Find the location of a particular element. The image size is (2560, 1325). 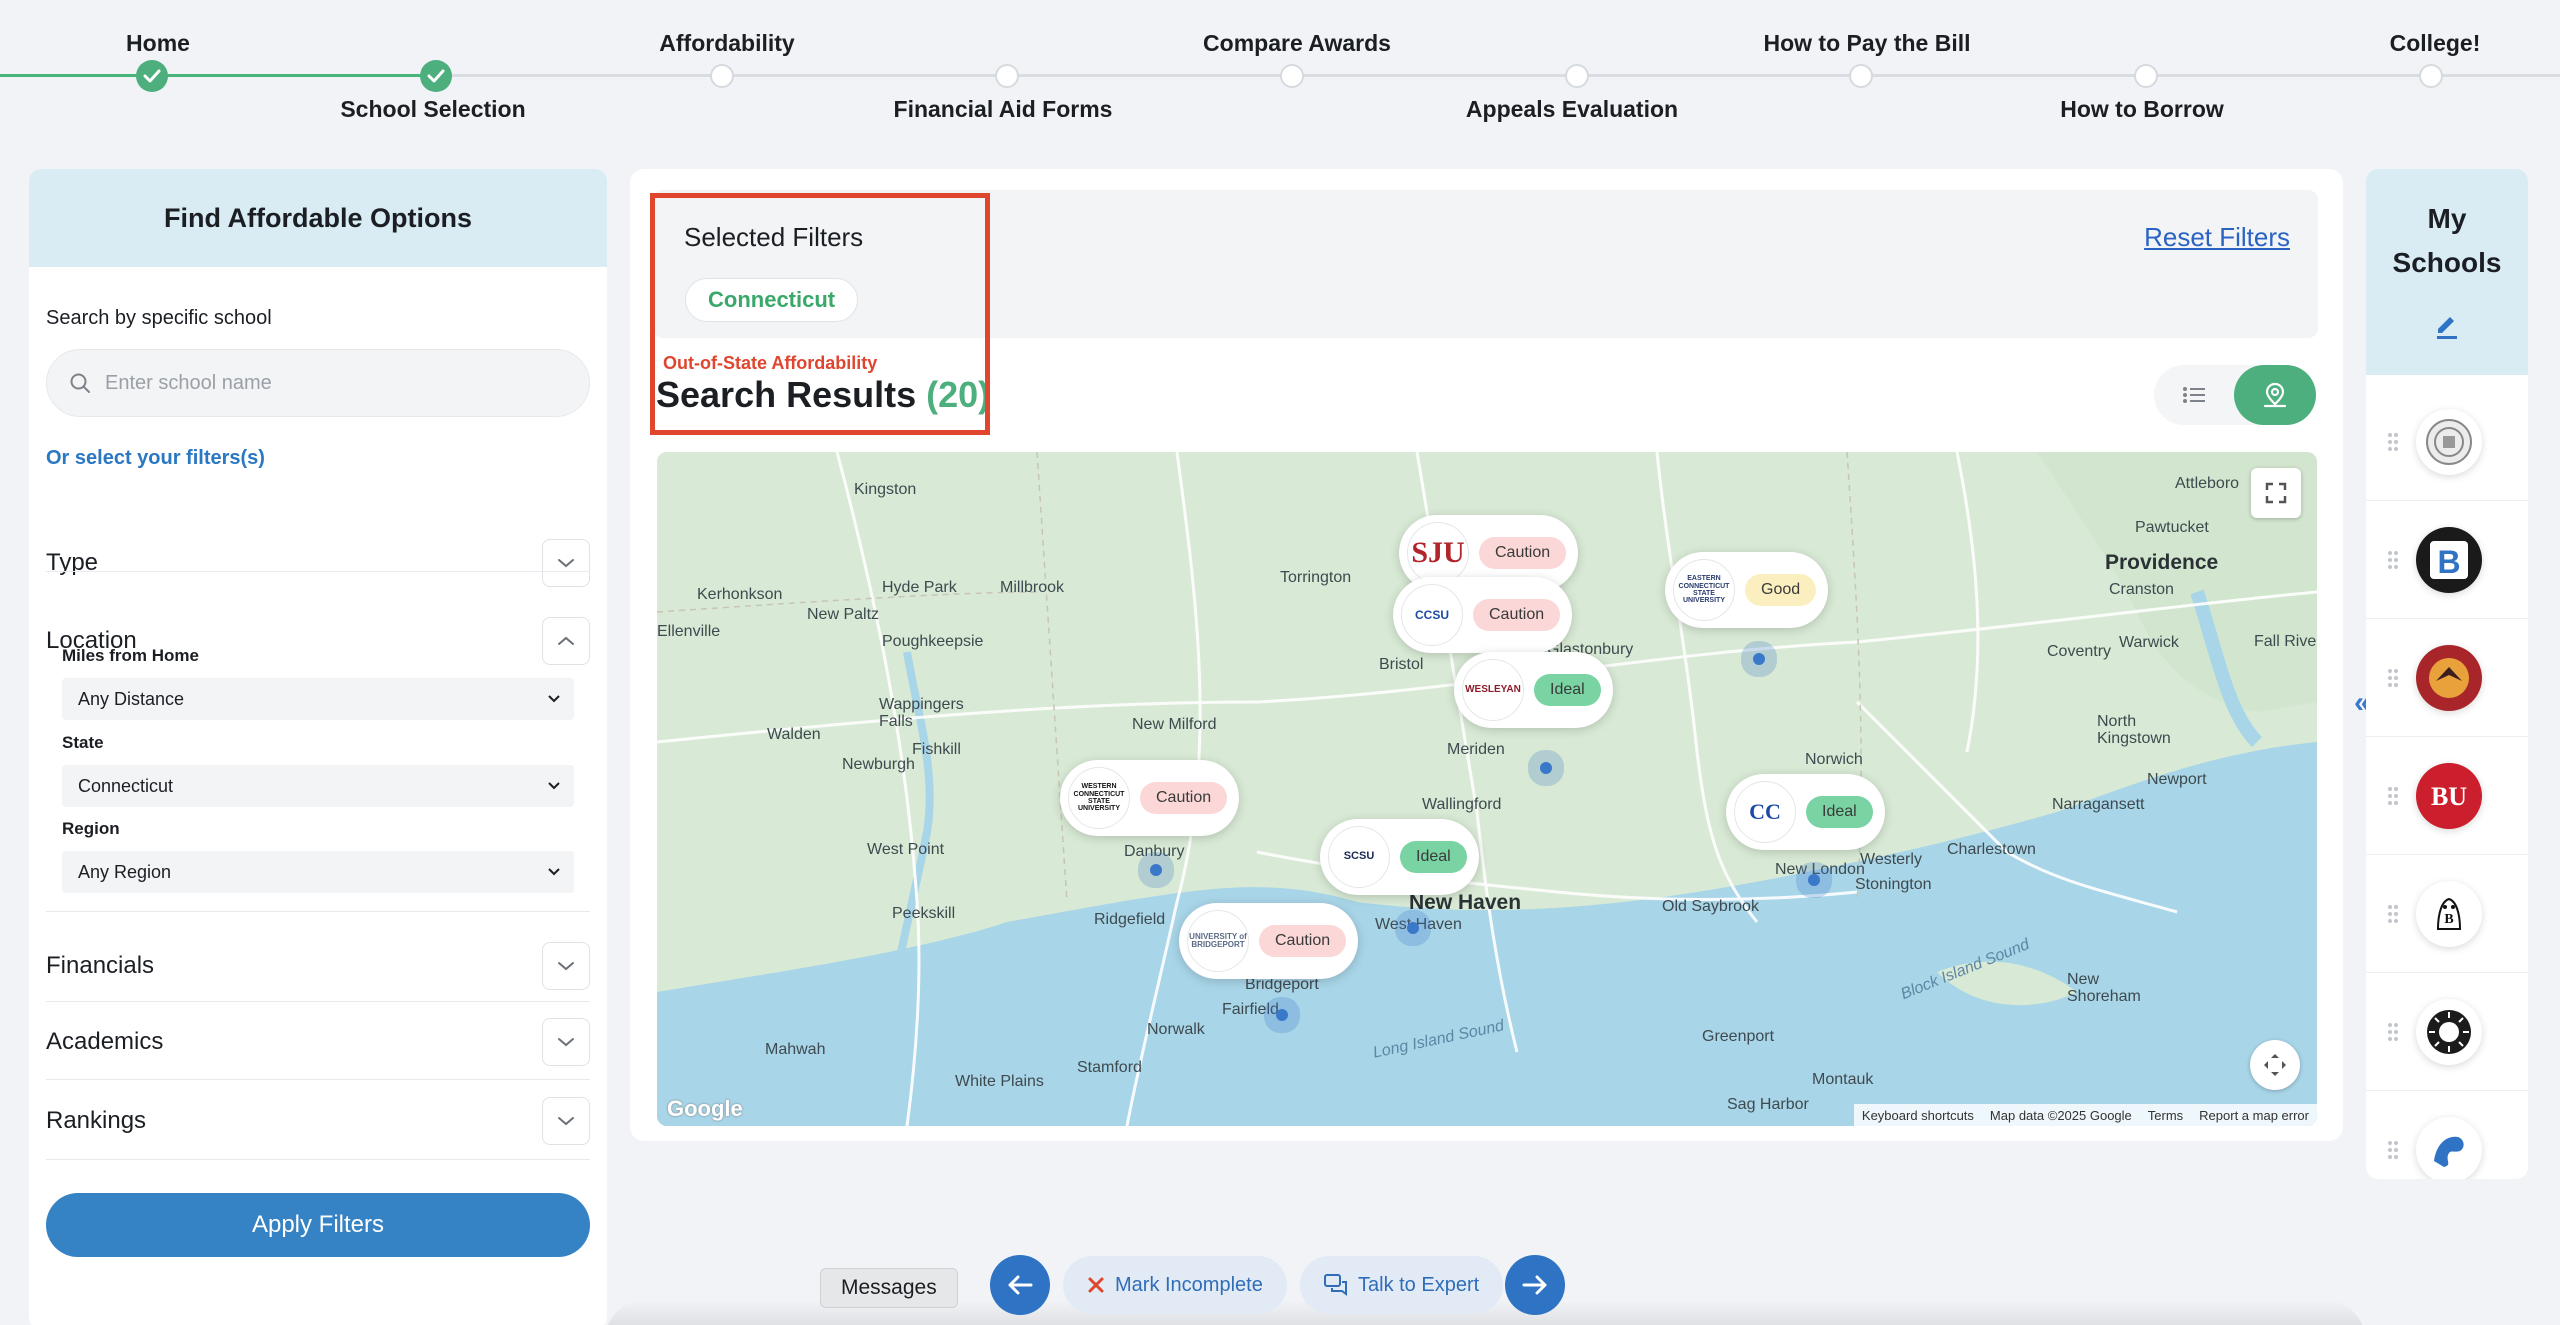

map-label-norwich: Norwich is located at coordinates (1834, 759).